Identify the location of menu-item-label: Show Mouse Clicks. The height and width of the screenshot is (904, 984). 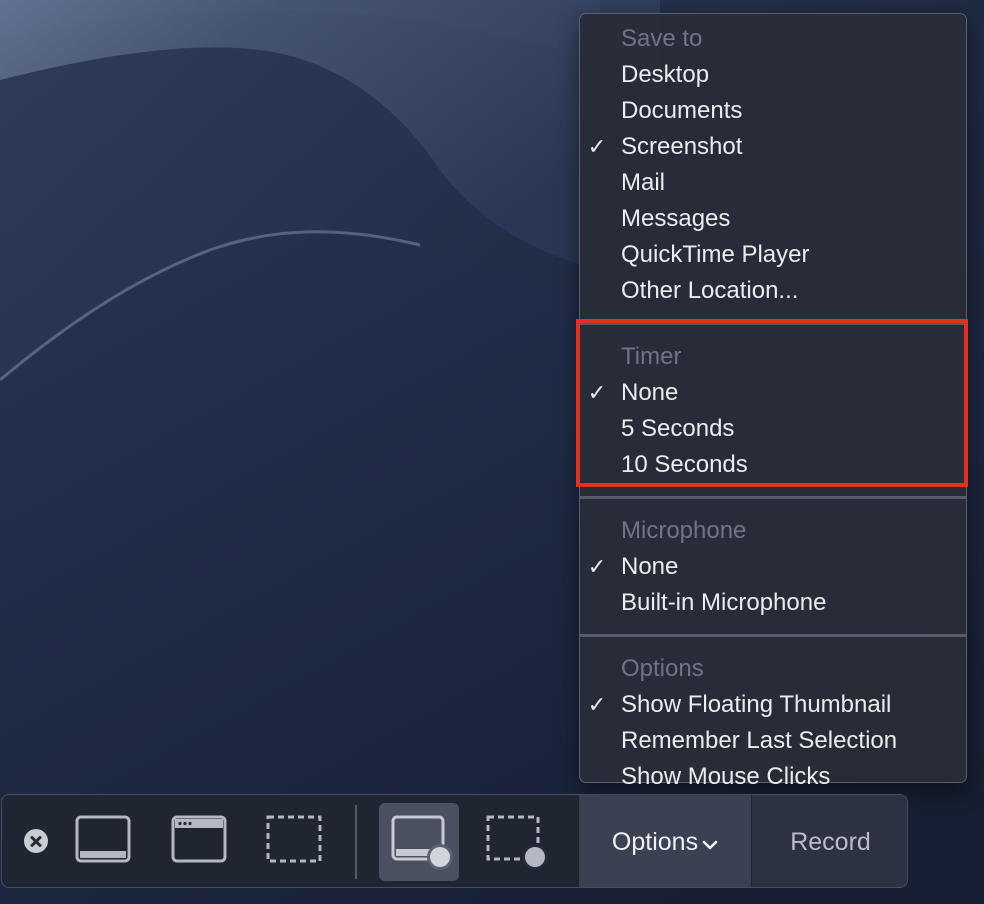
(726, 776).